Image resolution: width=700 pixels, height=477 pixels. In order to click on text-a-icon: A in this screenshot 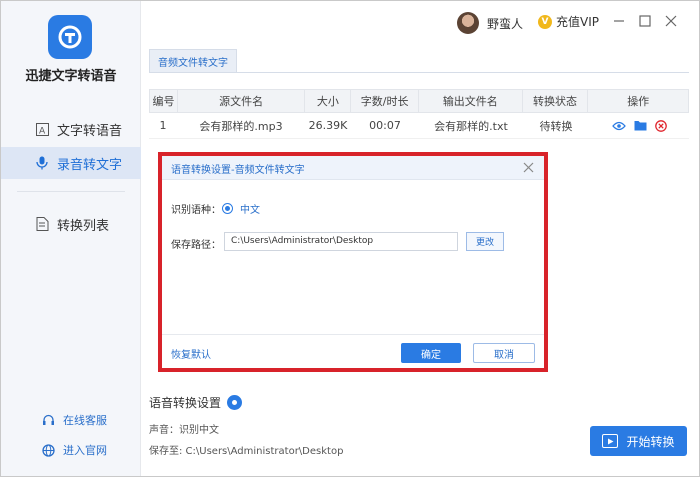, I will do `click(42, 129)`.